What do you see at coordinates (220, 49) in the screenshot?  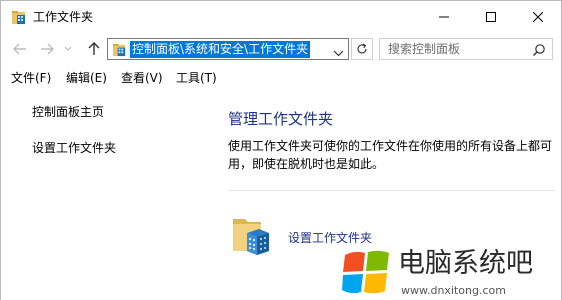 I see `address-path: 控制面板\系统和安全\工作文件夹` at bounding box center [220, 49].